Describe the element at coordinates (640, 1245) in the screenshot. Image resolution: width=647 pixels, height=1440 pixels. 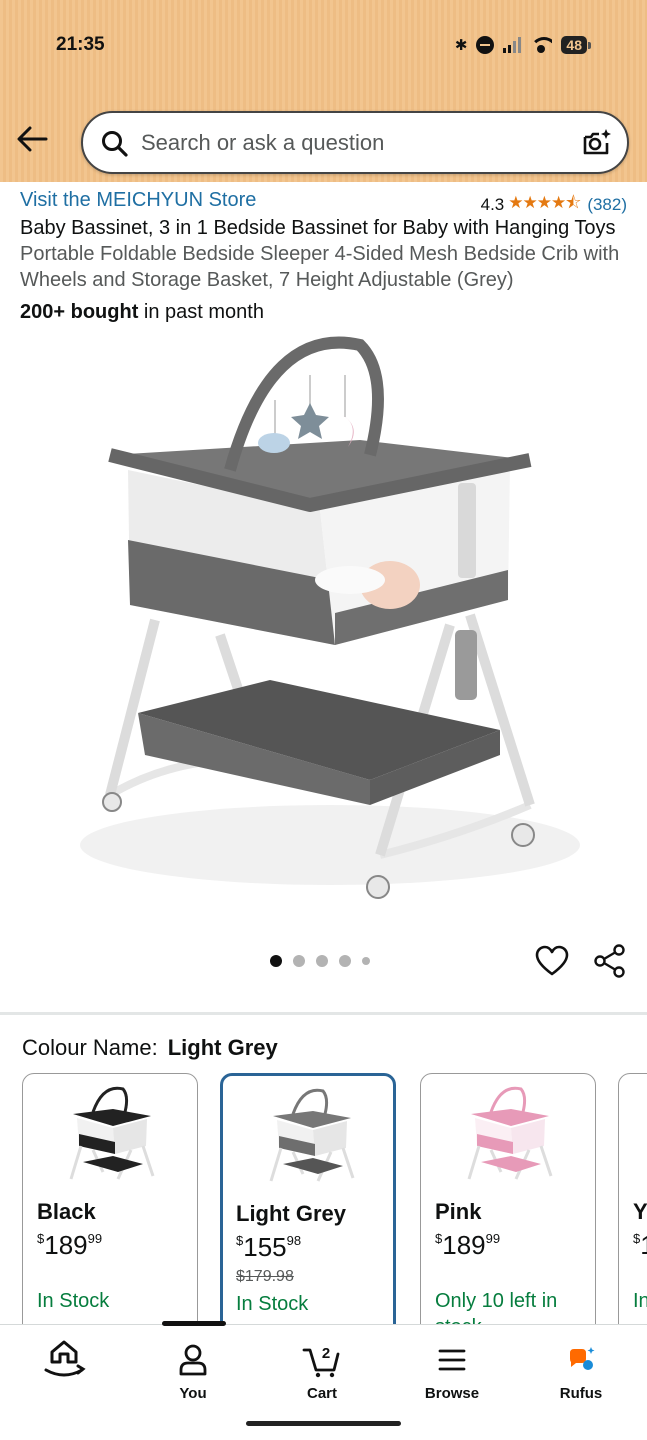
I see `variant-price: $1` at that location.